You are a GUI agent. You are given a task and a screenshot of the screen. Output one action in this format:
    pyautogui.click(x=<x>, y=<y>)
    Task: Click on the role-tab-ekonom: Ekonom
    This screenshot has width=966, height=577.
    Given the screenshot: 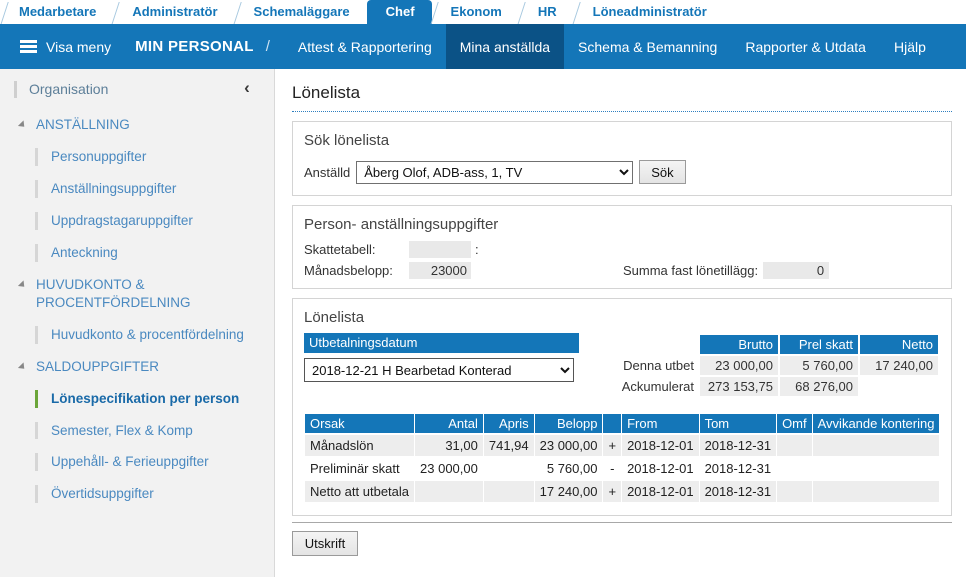 What is the action you would take?
    pyautogui.click(x=475, y=12)
    